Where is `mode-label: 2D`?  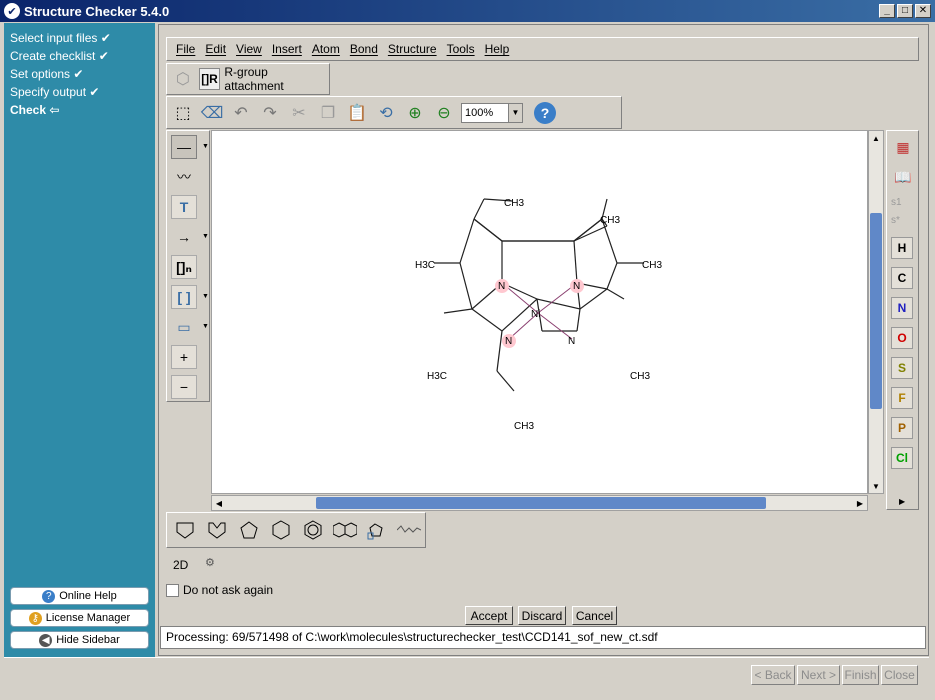 mode-label: 2D is located at coordinates (181, 565).